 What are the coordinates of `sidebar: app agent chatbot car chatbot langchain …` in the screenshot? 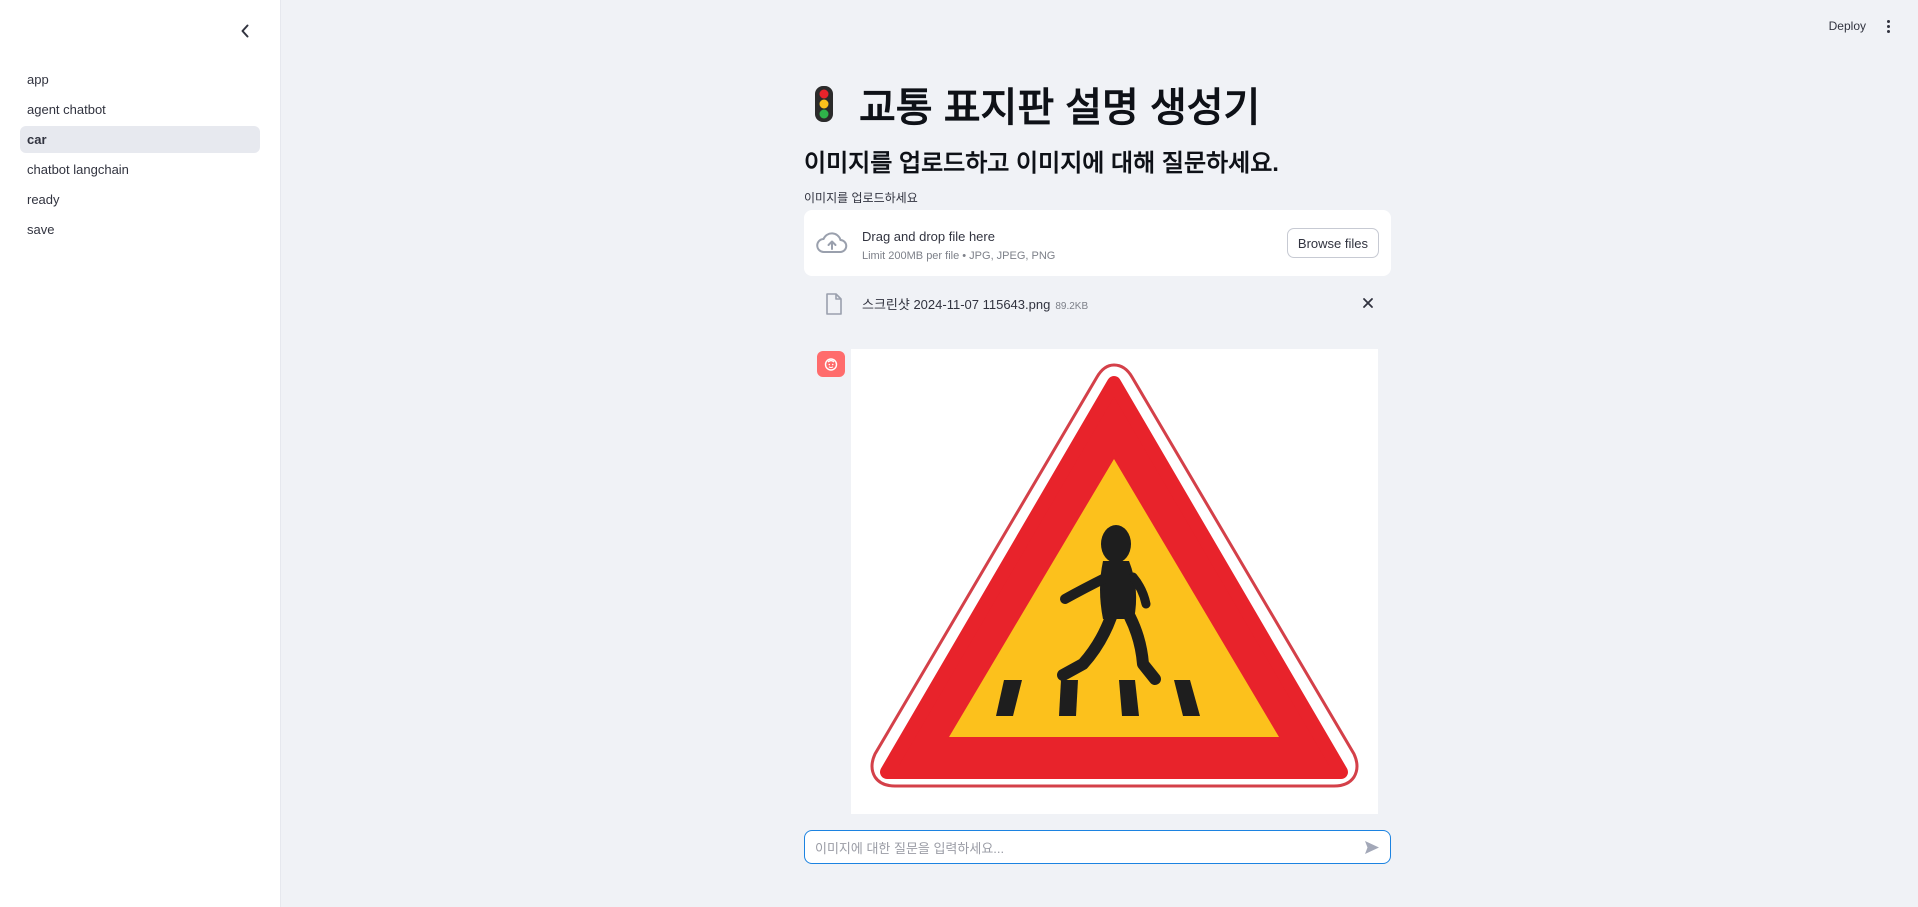 It's located at (140, 453).